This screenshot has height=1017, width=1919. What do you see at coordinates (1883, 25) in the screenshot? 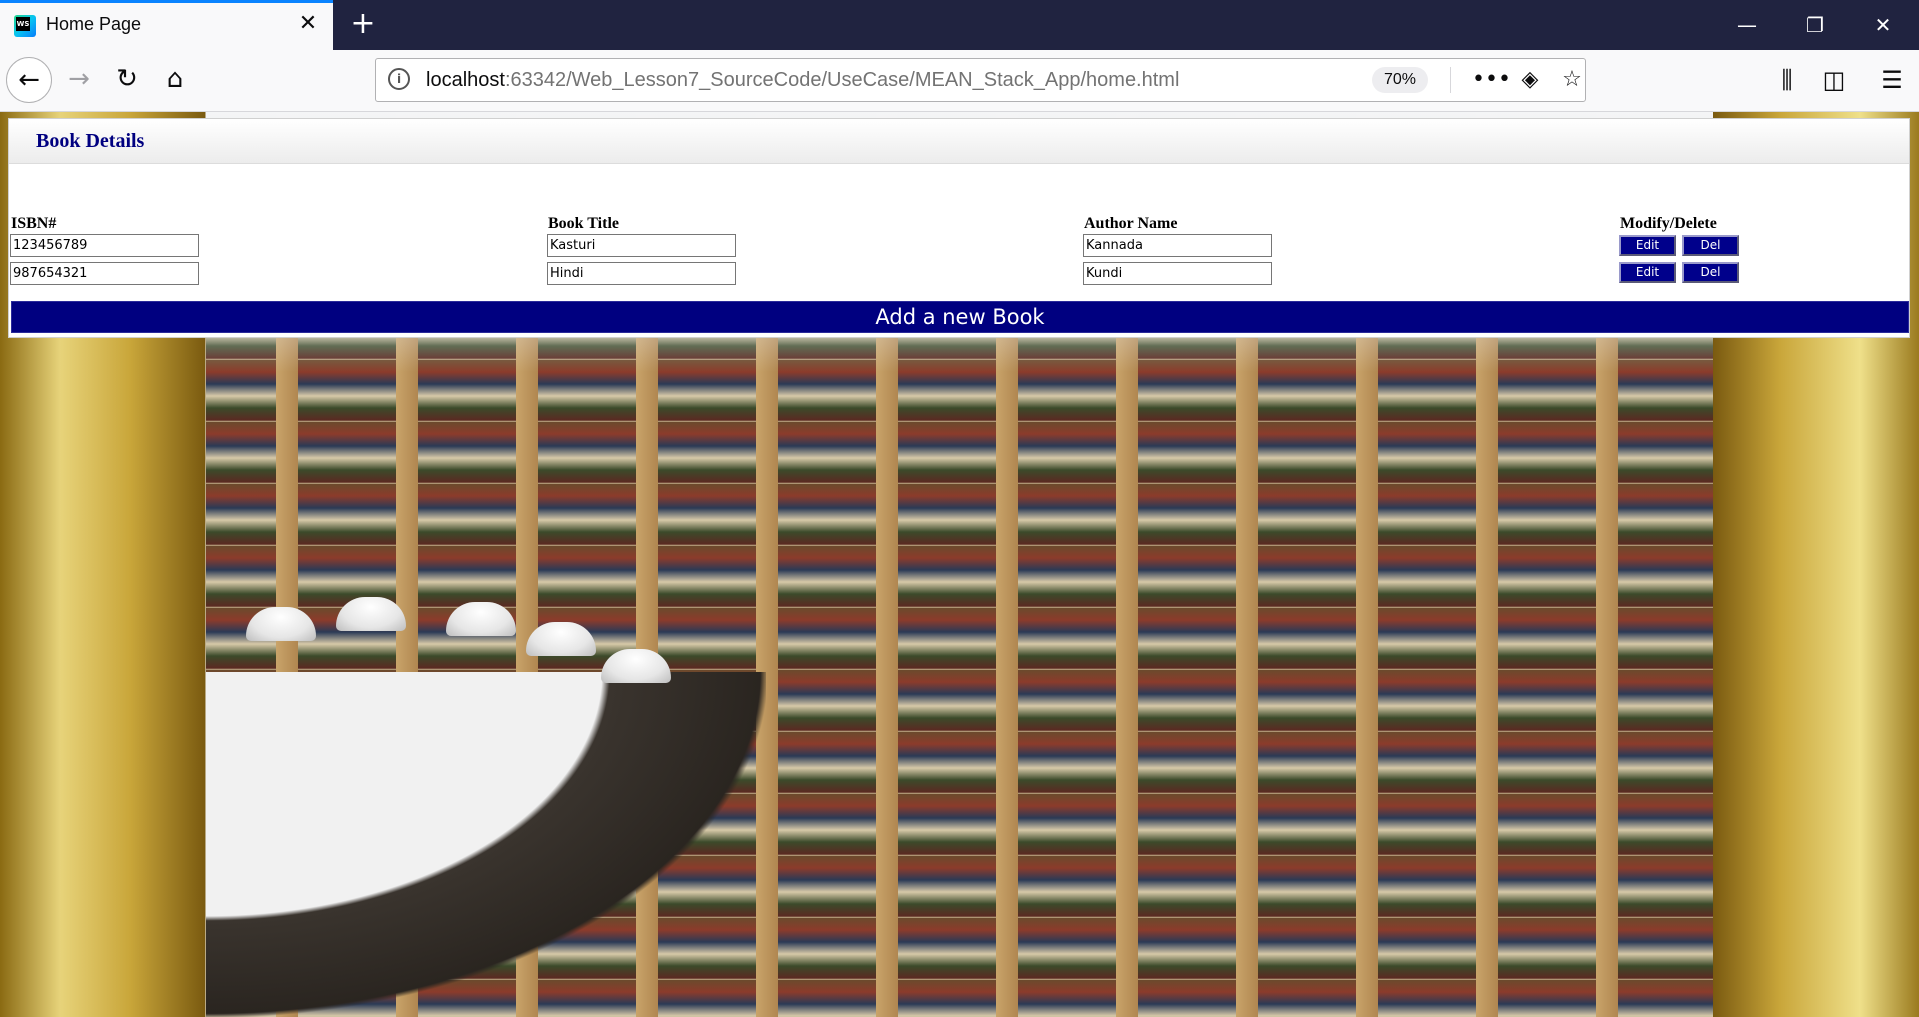
I see `close-window-icon: ✕` at bounding box center [1883, 25].